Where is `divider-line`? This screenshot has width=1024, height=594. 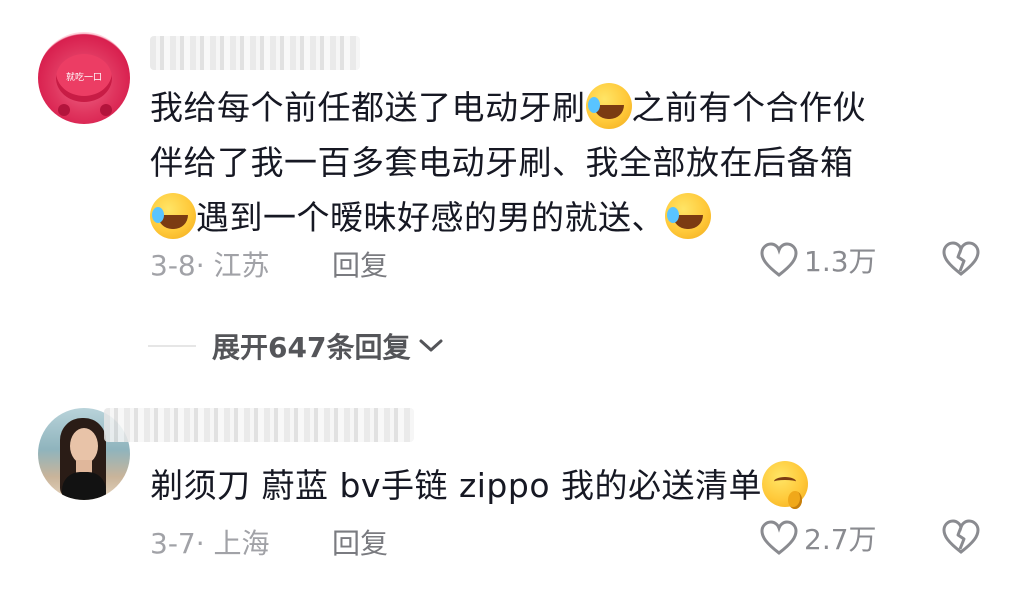
divider-line is located at coordinates (172, 346).